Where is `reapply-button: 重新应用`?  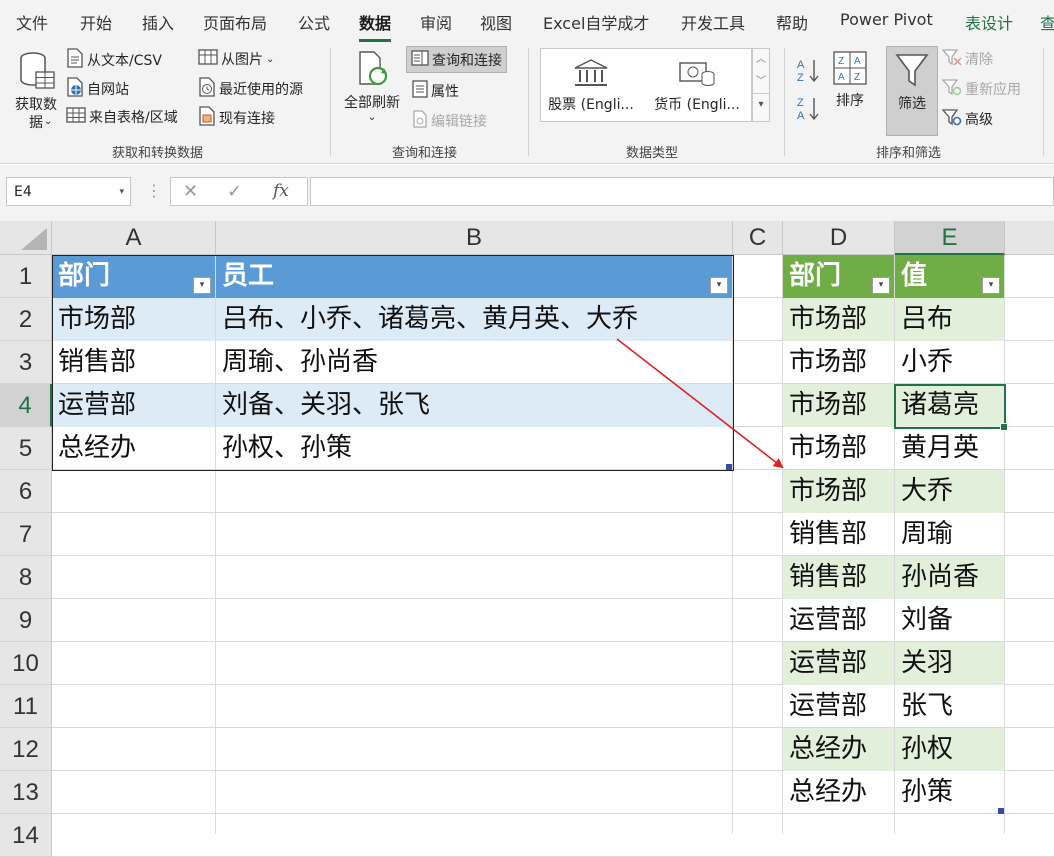
reapply-button: 重新应用 is located at coordinates (981, 89).